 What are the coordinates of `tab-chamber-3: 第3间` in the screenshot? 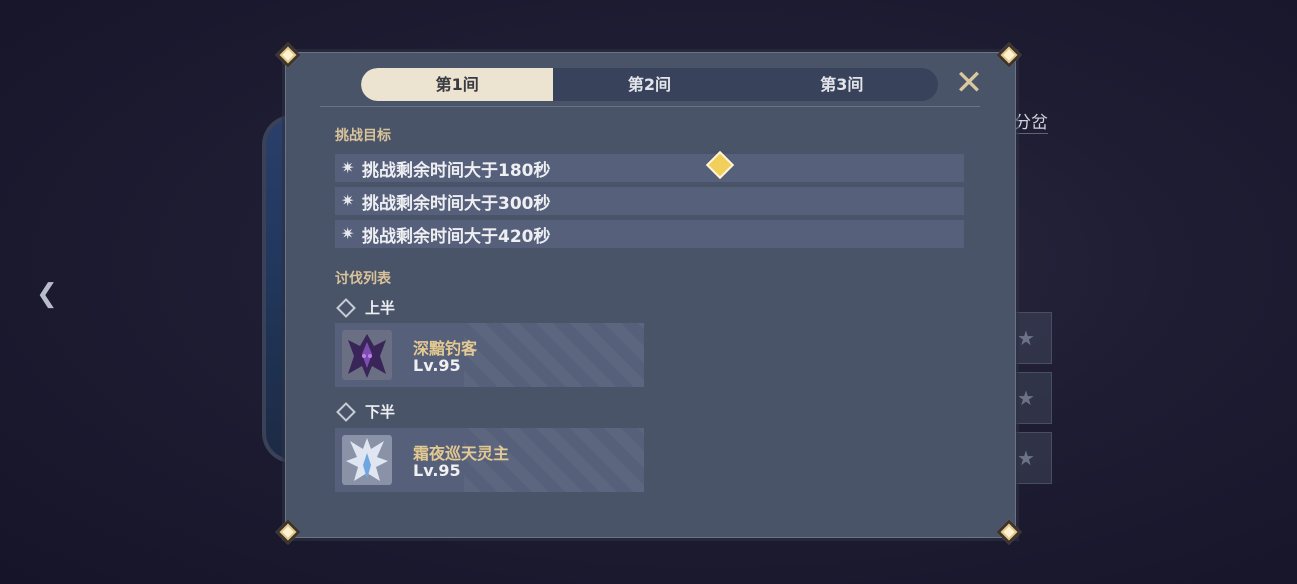 It's located at (842, 84).